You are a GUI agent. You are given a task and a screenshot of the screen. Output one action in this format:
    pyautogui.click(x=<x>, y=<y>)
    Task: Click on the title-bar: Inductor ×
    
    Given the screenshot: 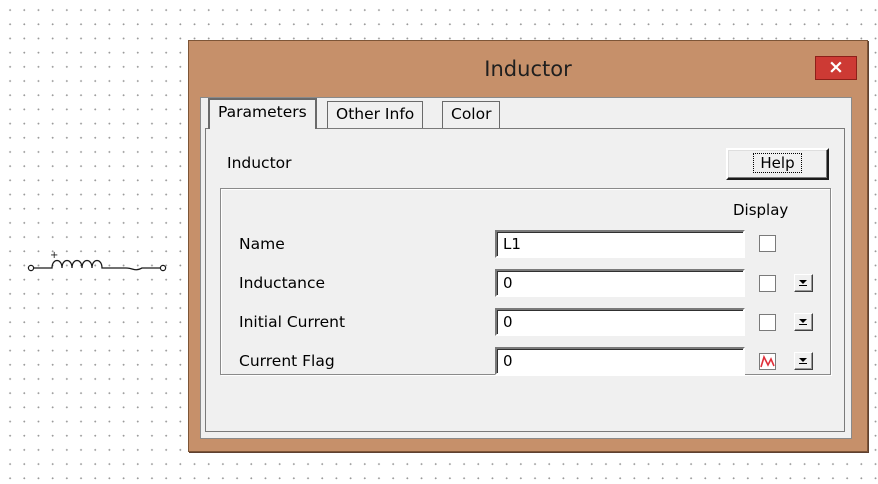 What is the action you would take?
    pyautogui.click(x=528, y=71)
    